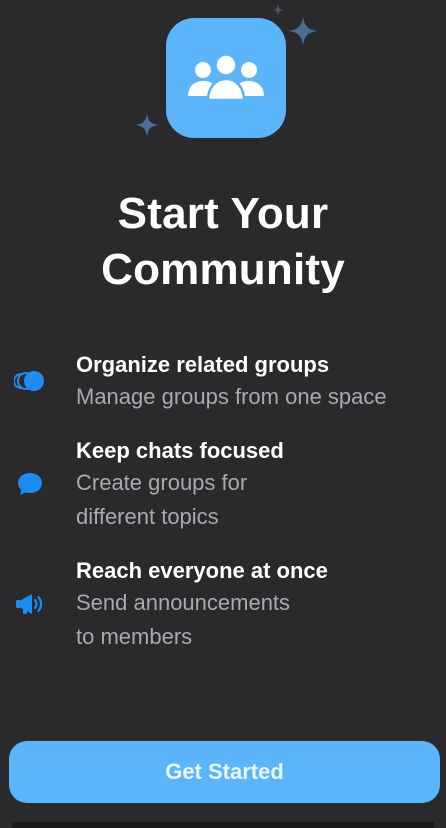 The width and height of the screenshot is (446, 828). I want to click on title-line-1: Start Your, so click(223, 213).